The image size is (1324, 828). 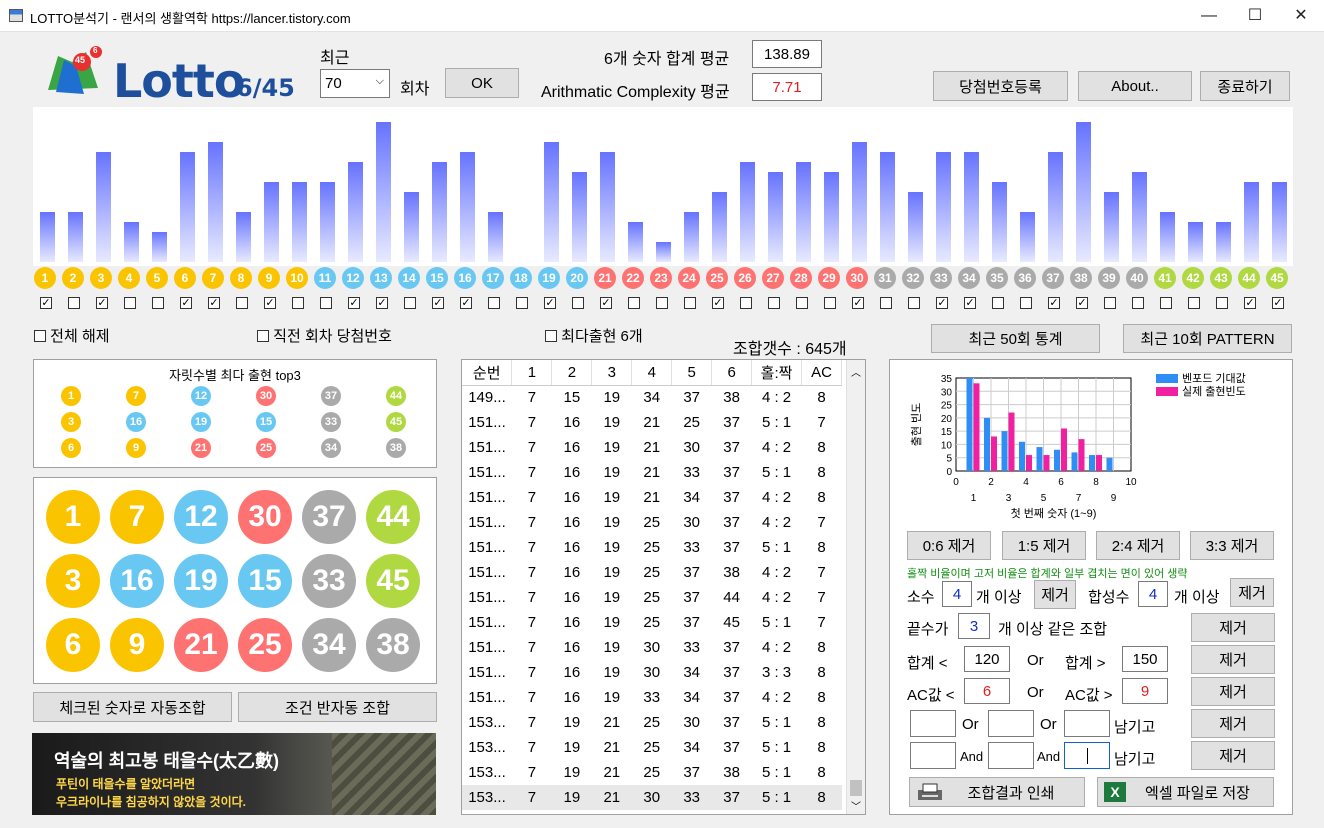 What do you see at coordinates (521, 278) in the screenshot?
I see `number-ball: 18` at bounding box center [521, 278].